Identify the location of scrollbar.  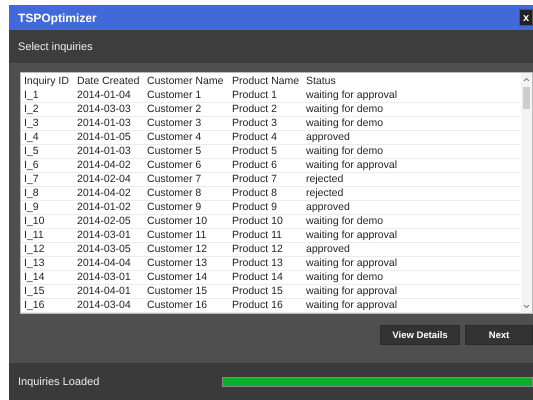
(526, 193).